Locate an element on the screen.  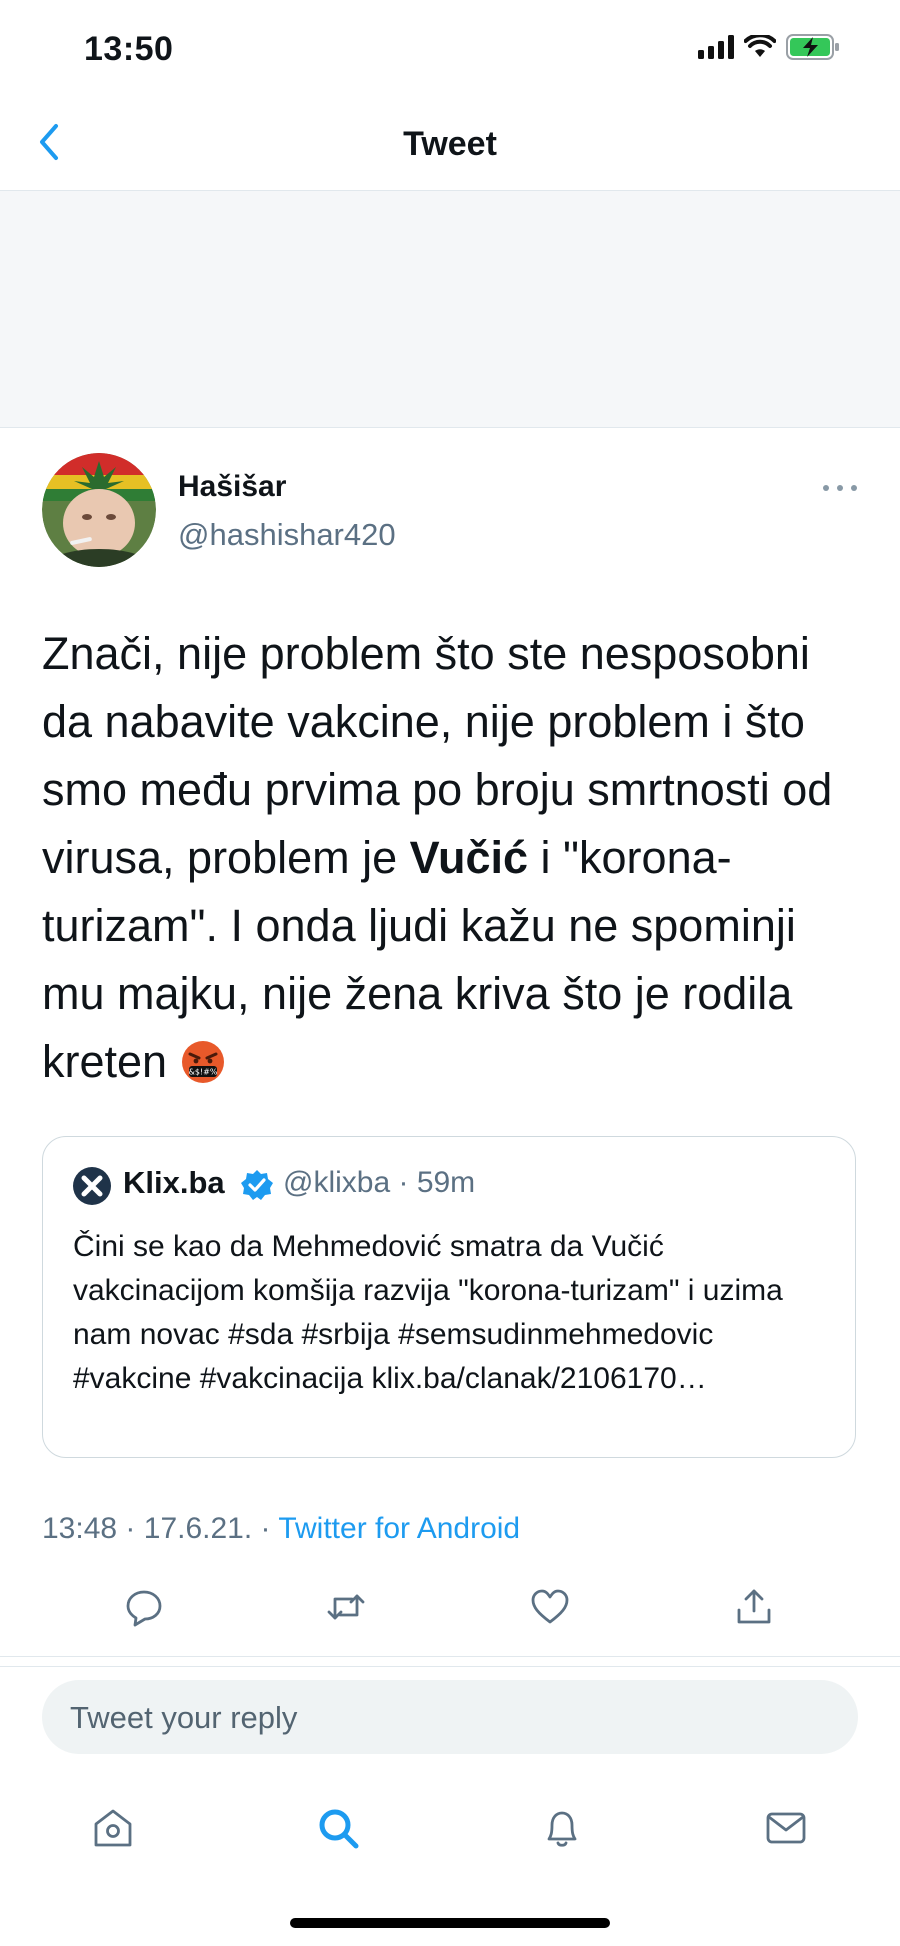
battery-charging-icon is located at coordinates (812, 47).